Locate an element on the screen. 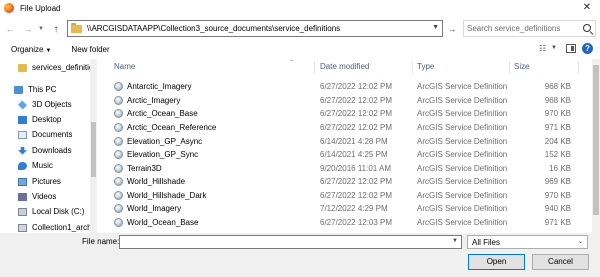 The image size is (600, 277). up-button: ↑ is located at coordinates (56, 29).